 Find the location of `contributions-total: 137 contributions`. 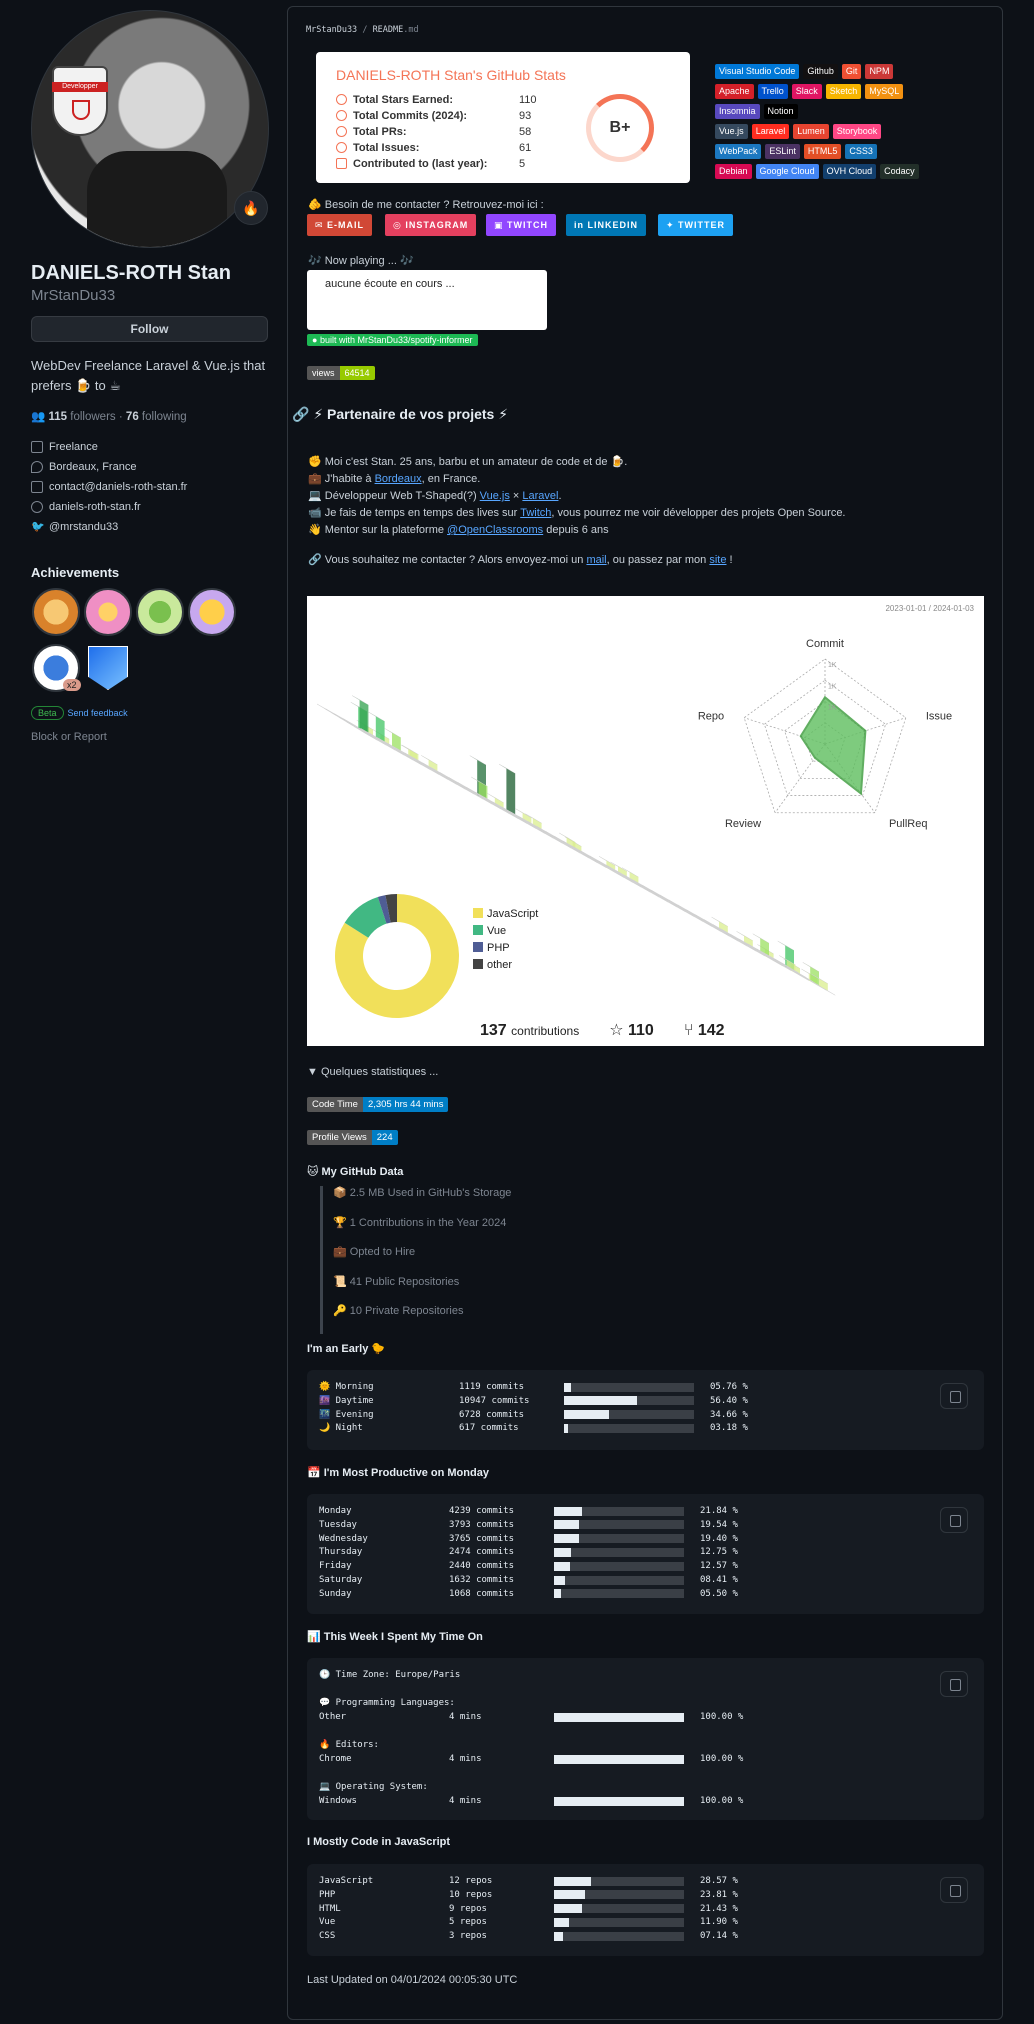

contributions-total: 137 contributions is located at coordinates (529, 1031).